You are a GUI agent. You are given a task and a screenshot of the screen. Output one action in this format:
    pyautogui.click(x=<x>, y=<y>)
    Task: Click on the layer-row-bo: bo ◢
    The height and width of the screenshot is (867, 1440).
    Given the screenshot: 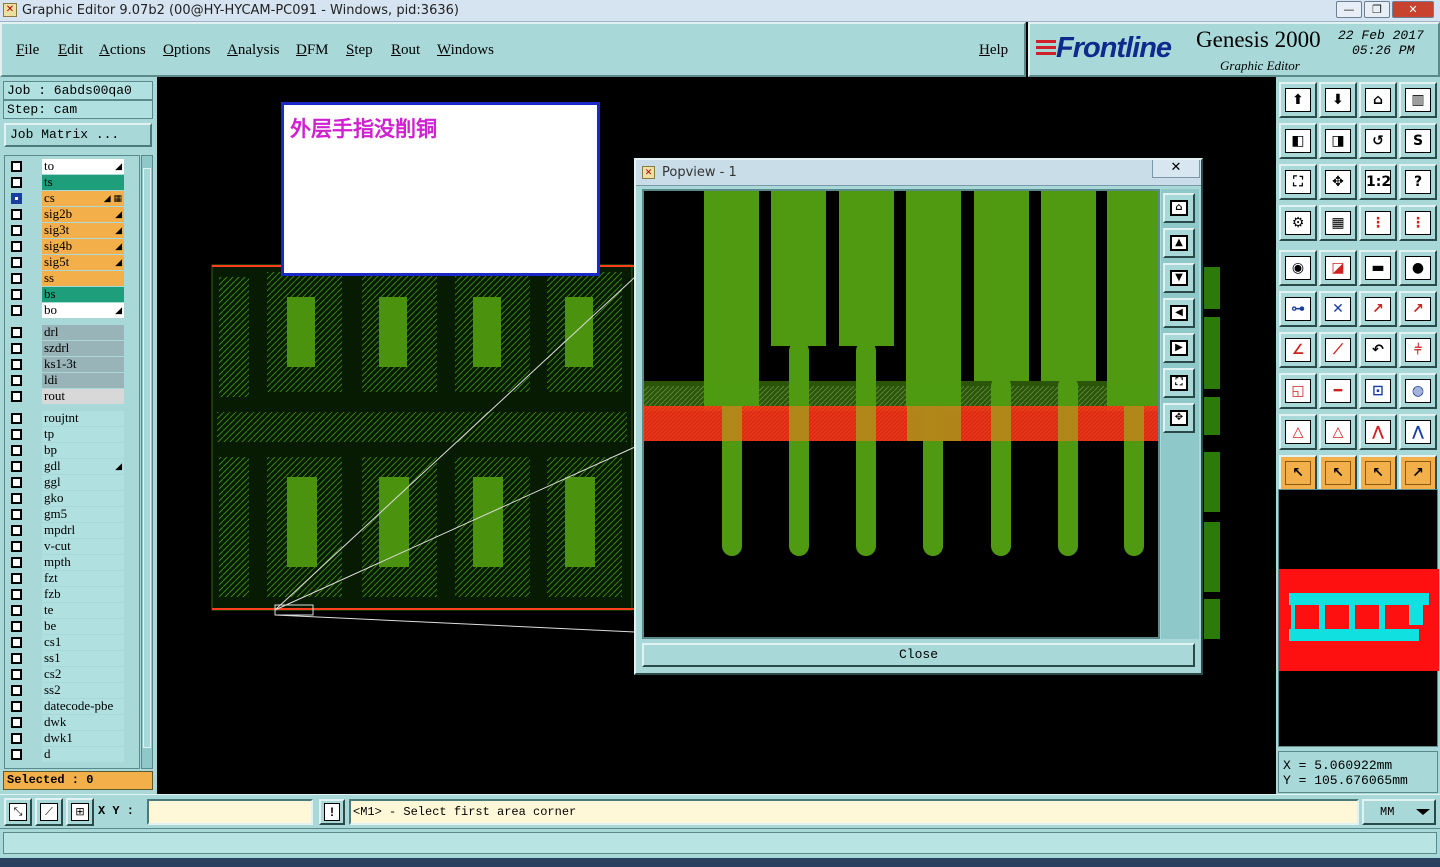 What is the action you would take?
    pyautogui.click(x=68, y=310)
    